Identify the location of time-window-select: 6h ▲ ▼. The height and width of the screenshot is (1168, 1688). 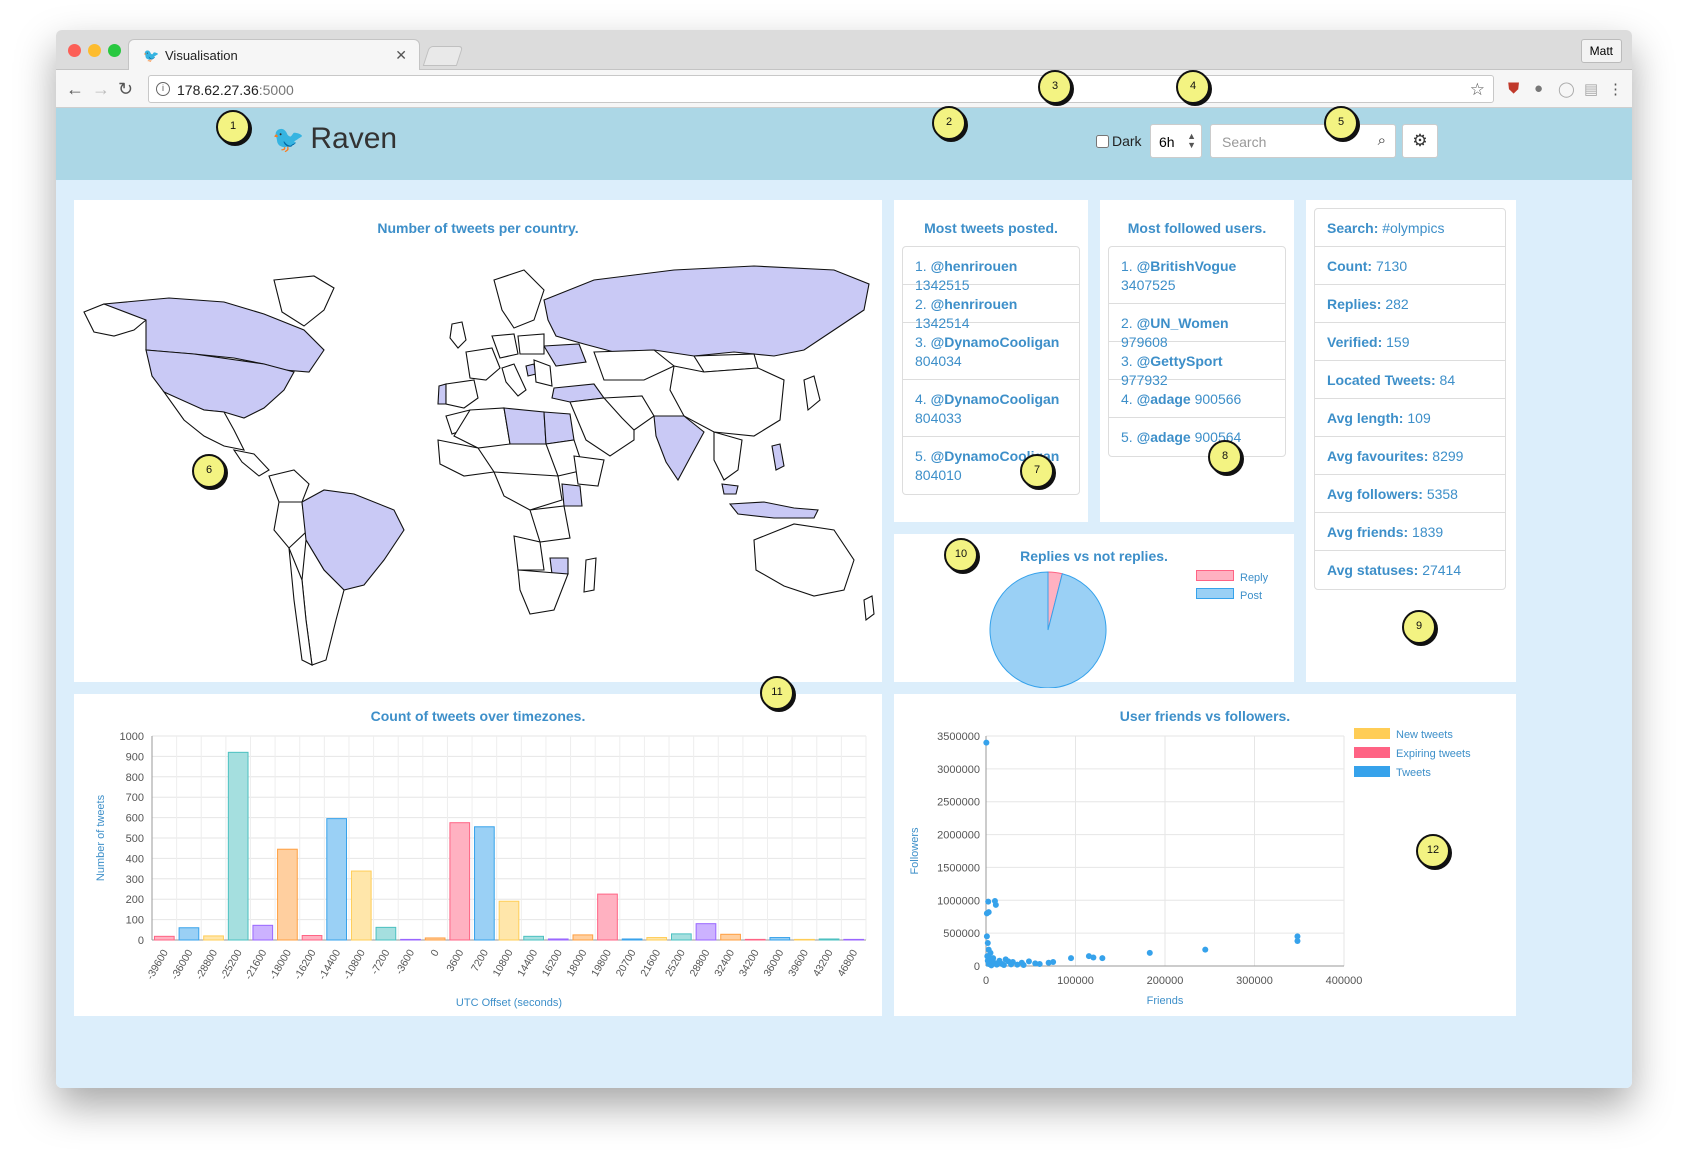
(1176, 141).